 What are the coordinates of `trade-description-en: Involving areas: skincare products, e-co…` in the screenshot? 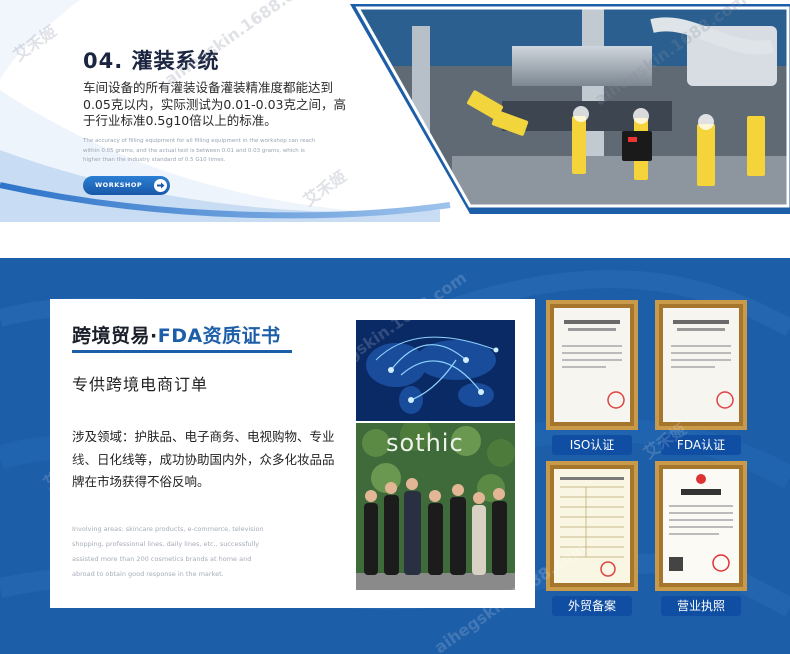 It's located at (168, 551).